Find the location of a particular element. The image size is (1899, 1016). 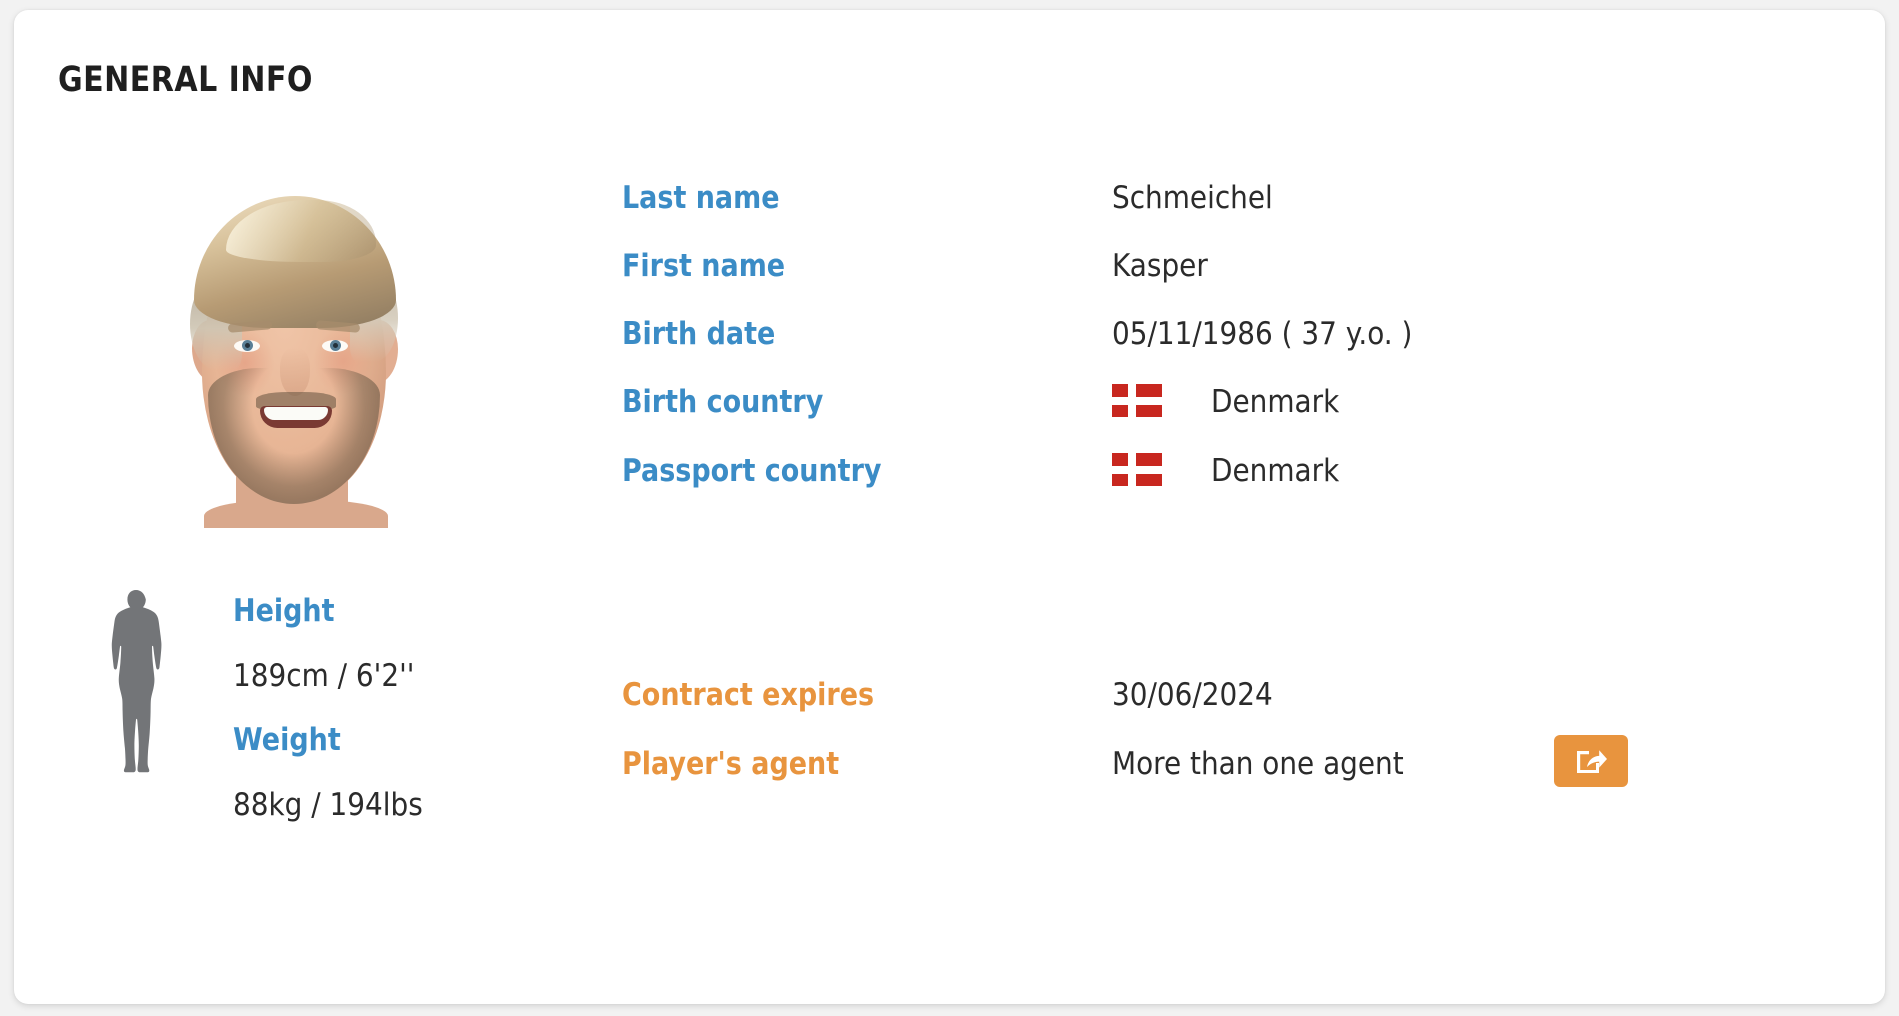

label-contract-expires: Contract expires is located at coordinates (748, 695).